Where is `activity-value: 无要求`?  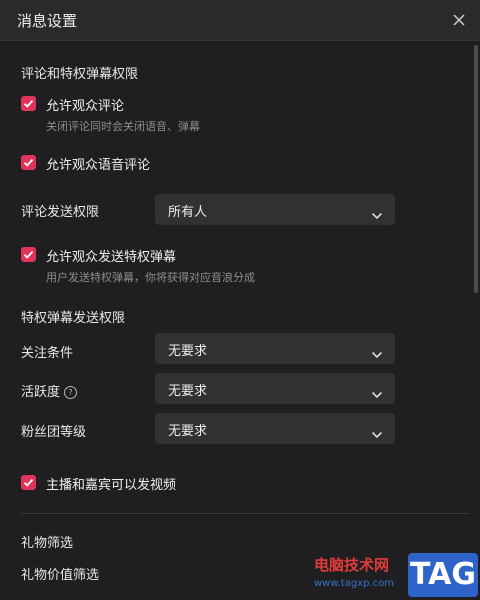
activity-value: 无要求 is located at coordinates (188, 391).